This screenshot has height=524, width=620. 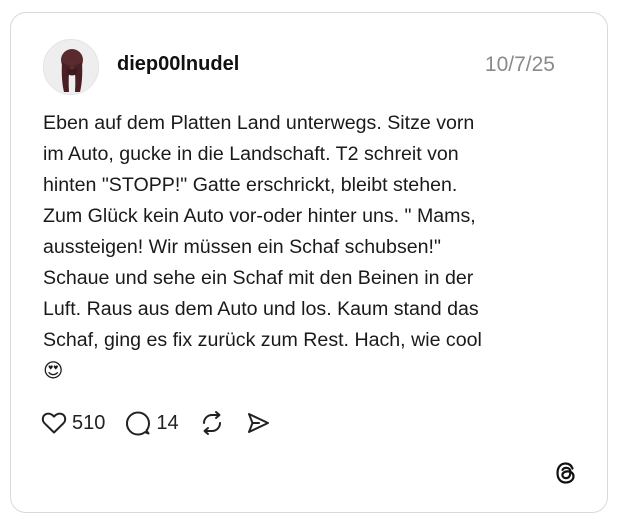 I want to click on send-icon, so click(x=258, y=423).